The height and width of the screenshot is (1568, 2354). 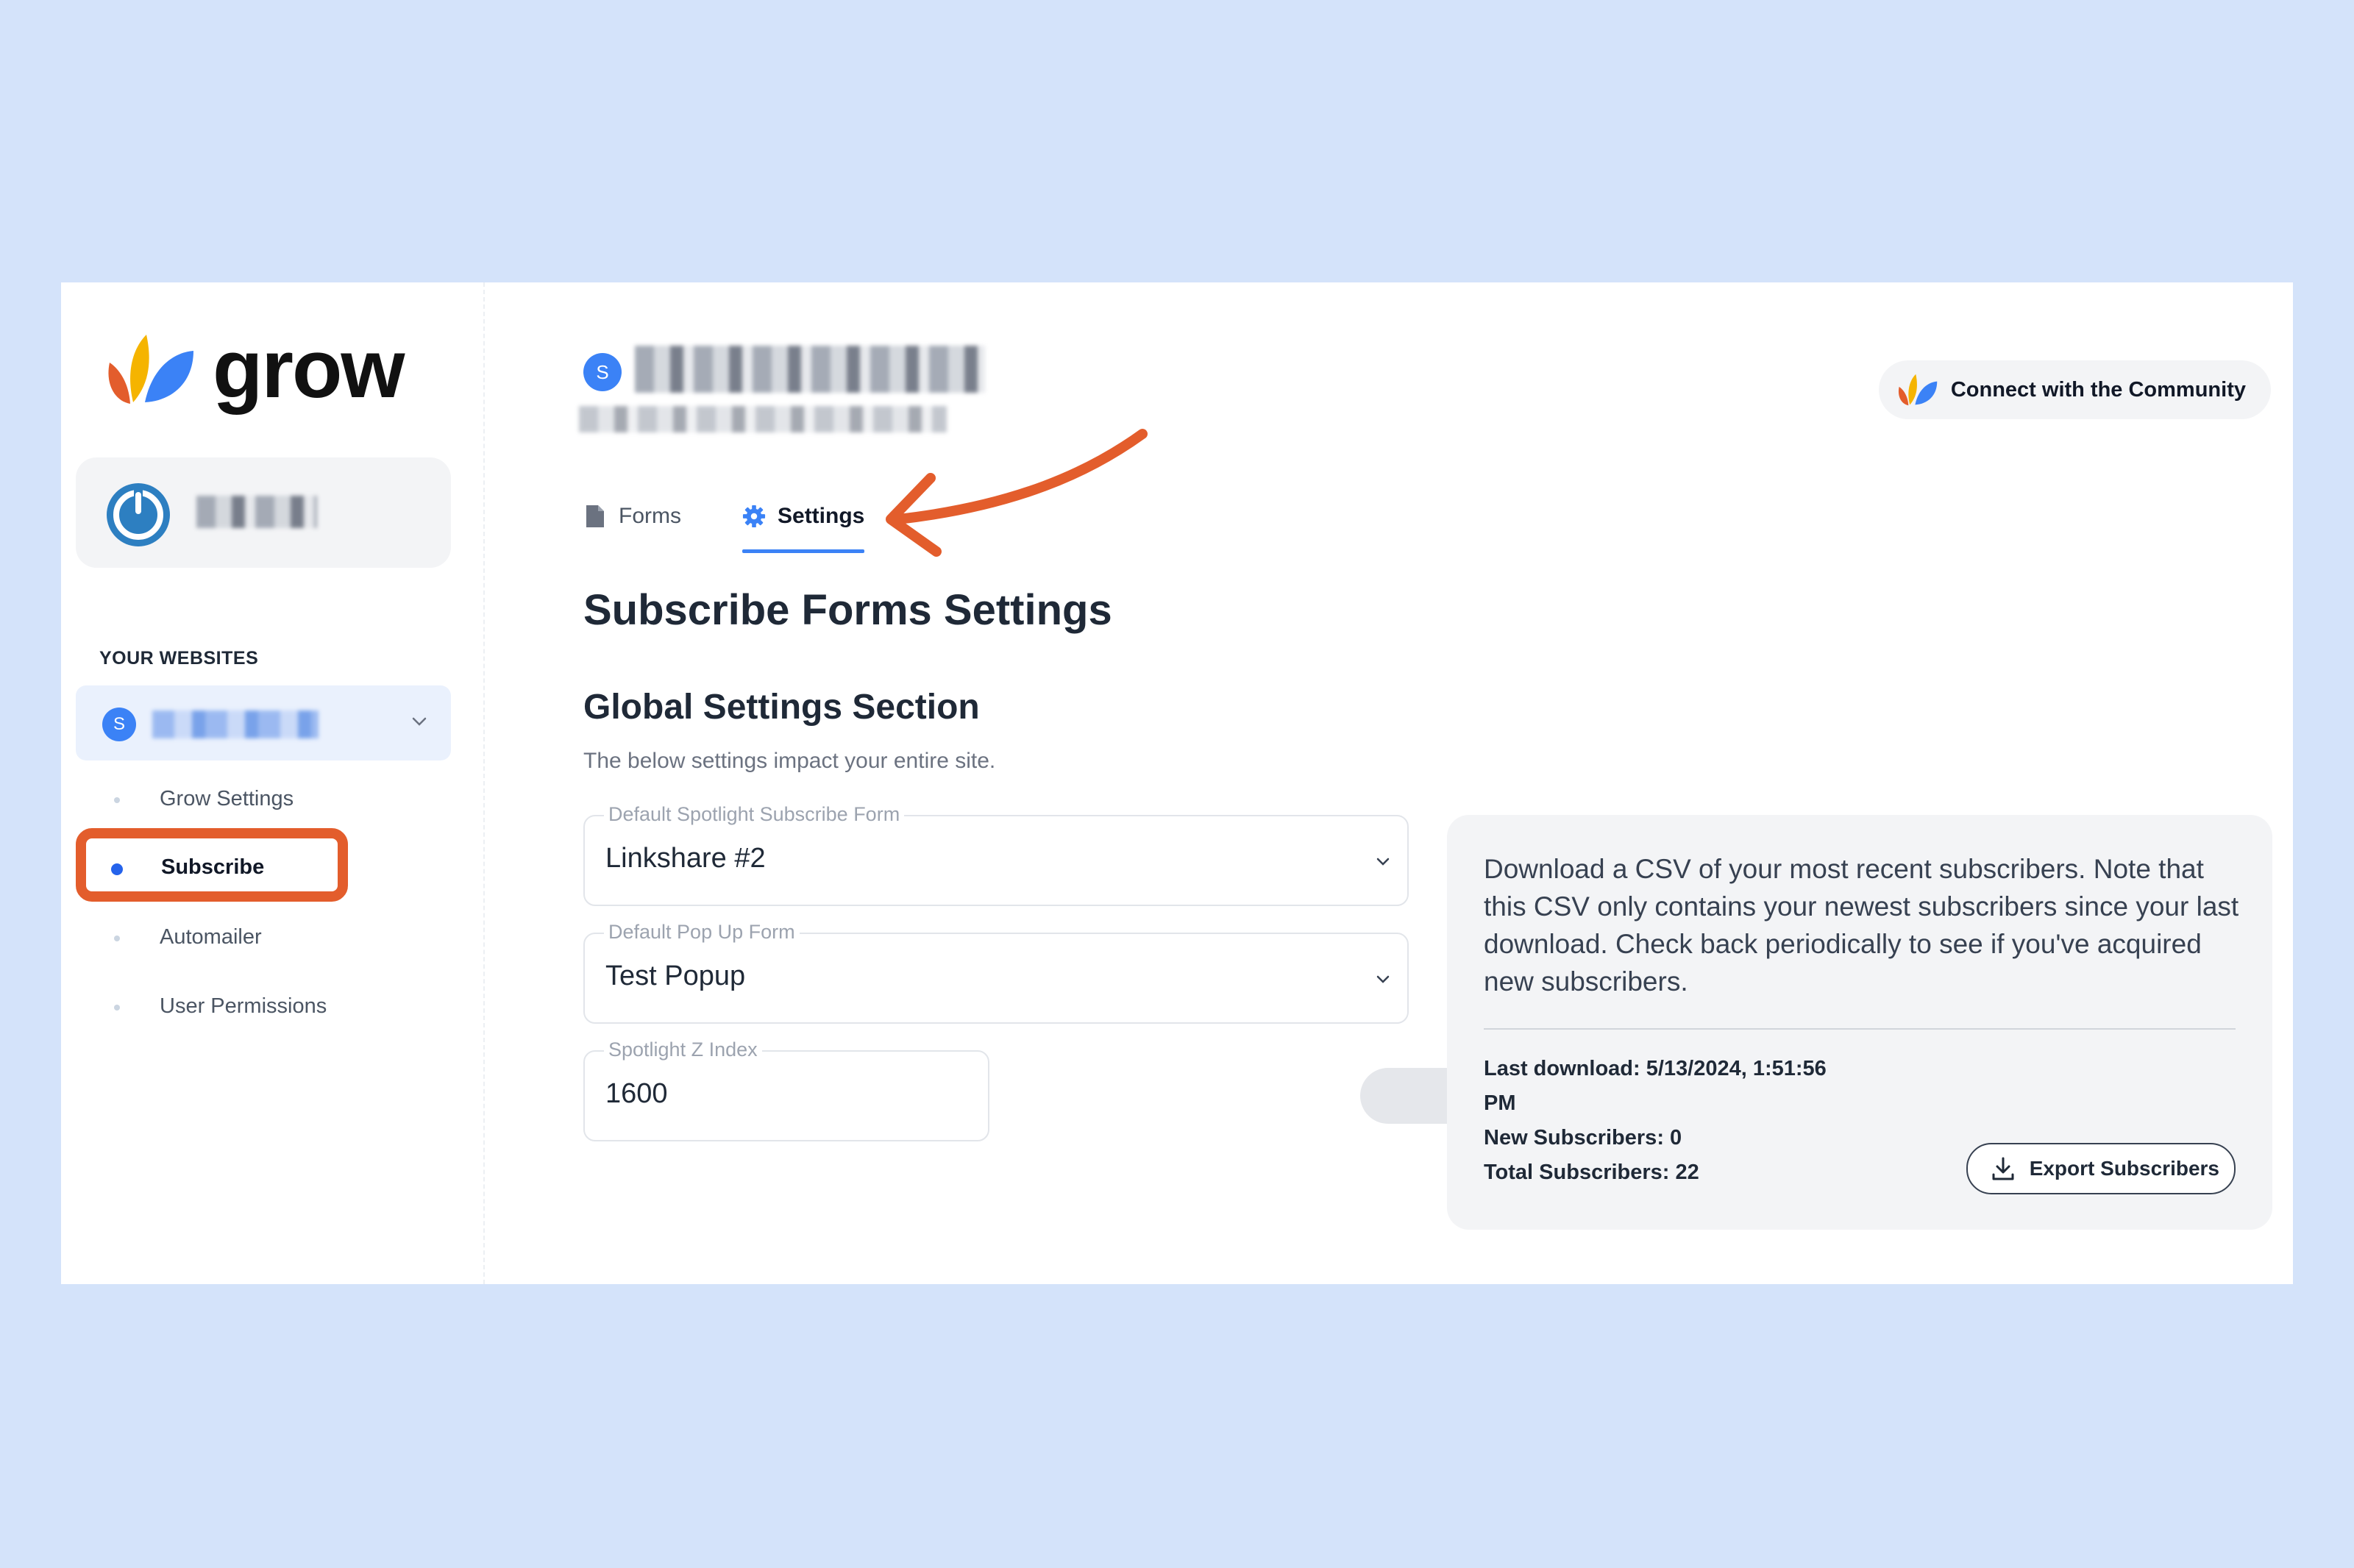 I want to click on sidebar-item-label: Grow Settings, so click(x=227, y=798).